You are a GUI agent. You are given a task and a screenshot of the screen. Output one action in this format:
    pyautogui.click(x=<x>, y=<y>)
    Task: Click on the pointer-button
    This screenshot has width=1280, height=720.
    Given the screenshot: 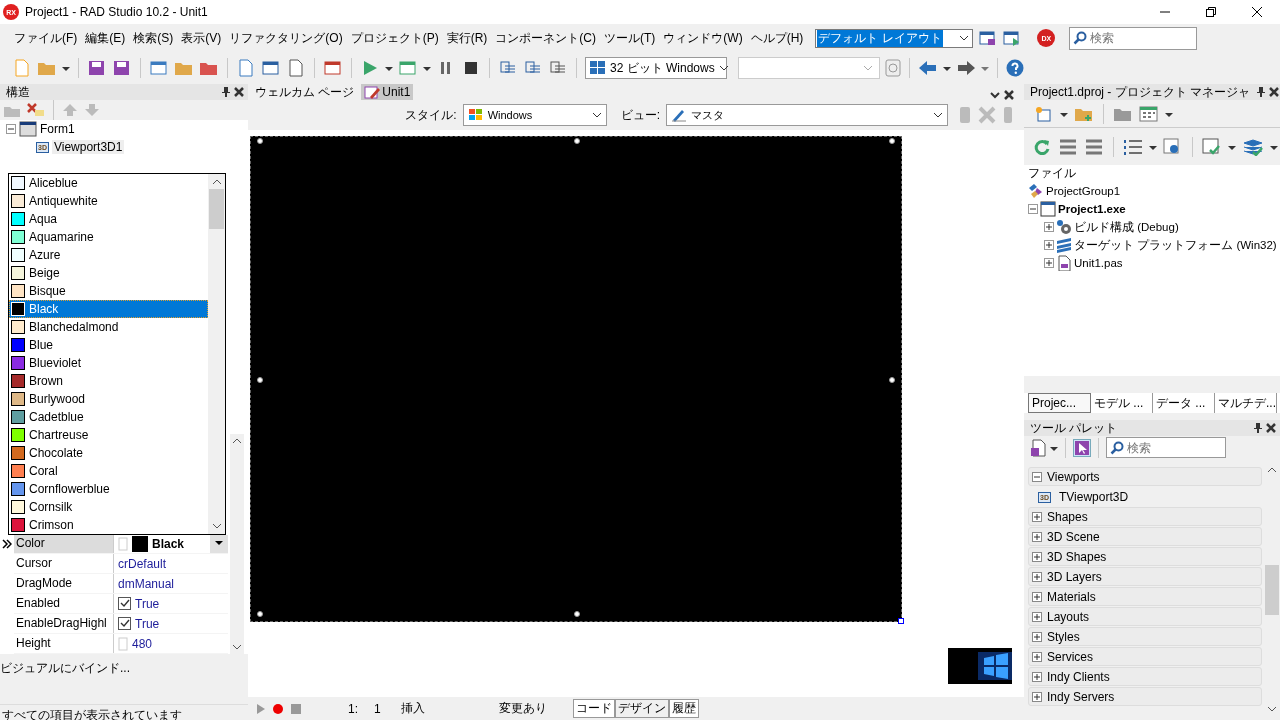 What is the action you would take?
    pyautogui.click(x=1082, y=447)
    